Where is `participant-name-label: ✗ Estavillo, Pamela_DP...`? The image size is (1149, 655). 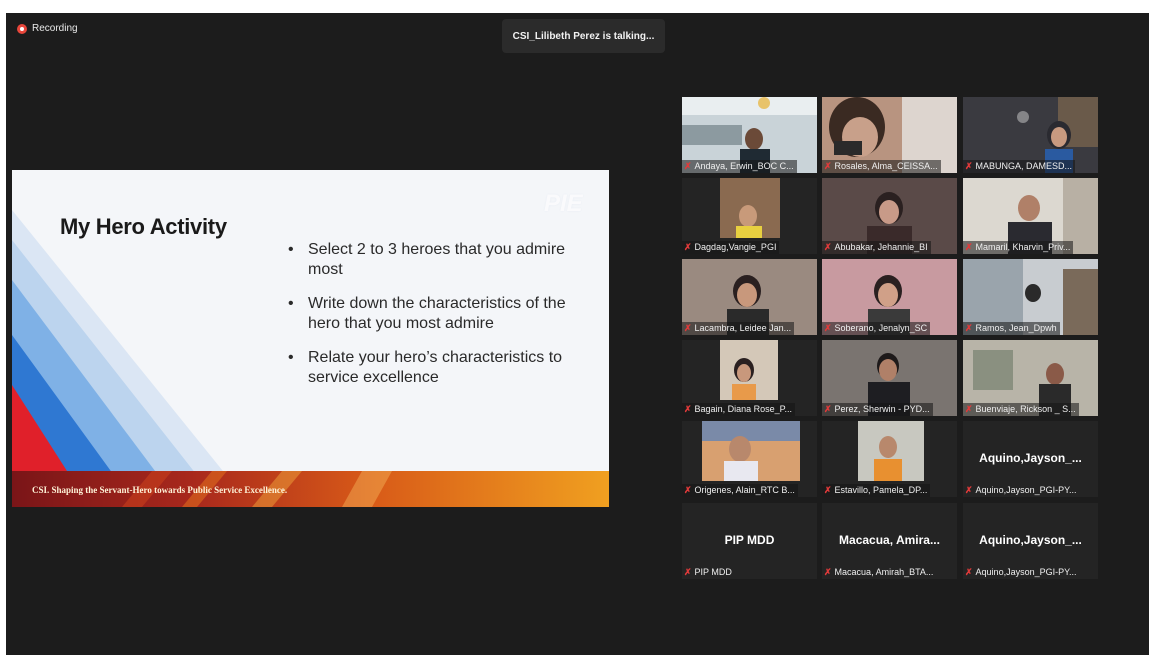 participant-name-label: ✗ Estavillo, Pamela_DP... is located at coordinates (876, 490).